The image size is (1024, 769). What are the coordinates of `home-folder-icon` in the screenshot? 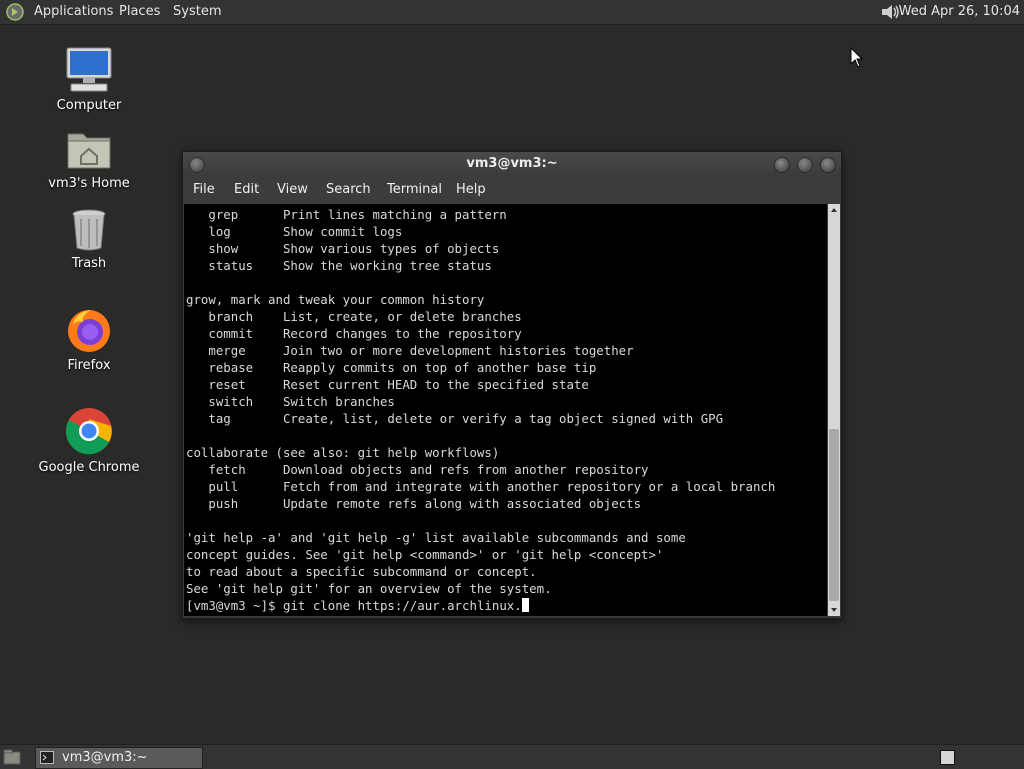 It's located at (89, 151).